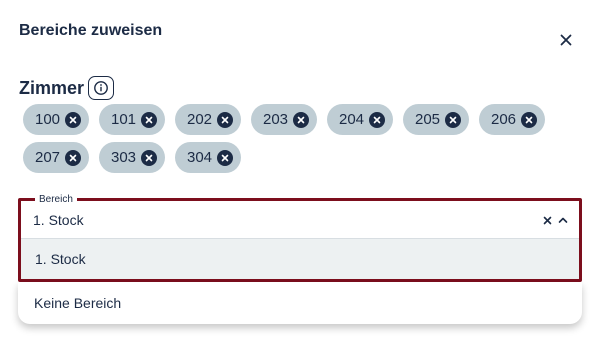 The image size is (600, 360). I want to click on room-chip: 207, so click(56, 157).